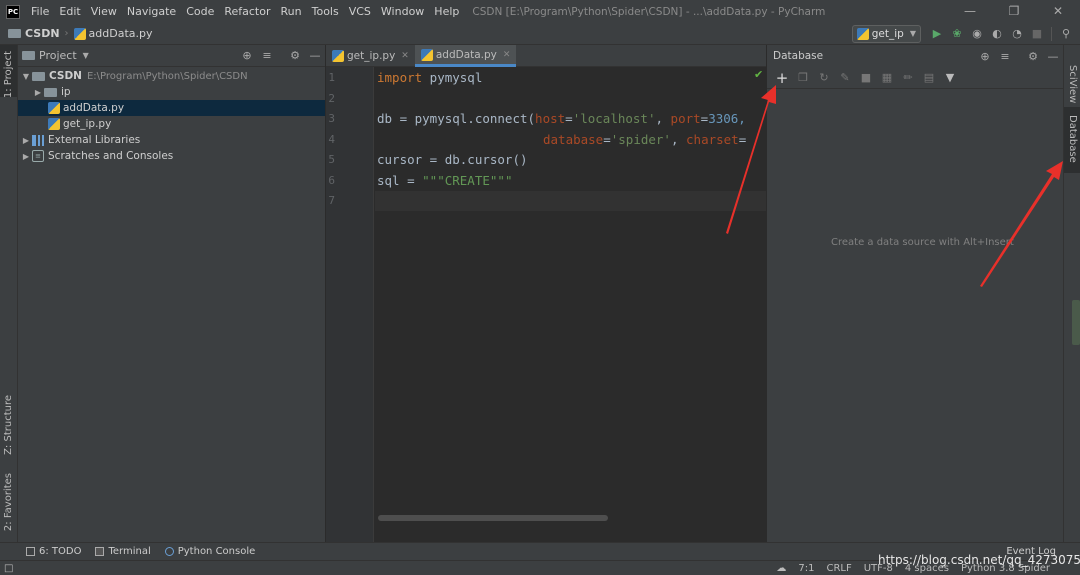  I want to click on todo-label: 6: TODO, so click(60, 551).